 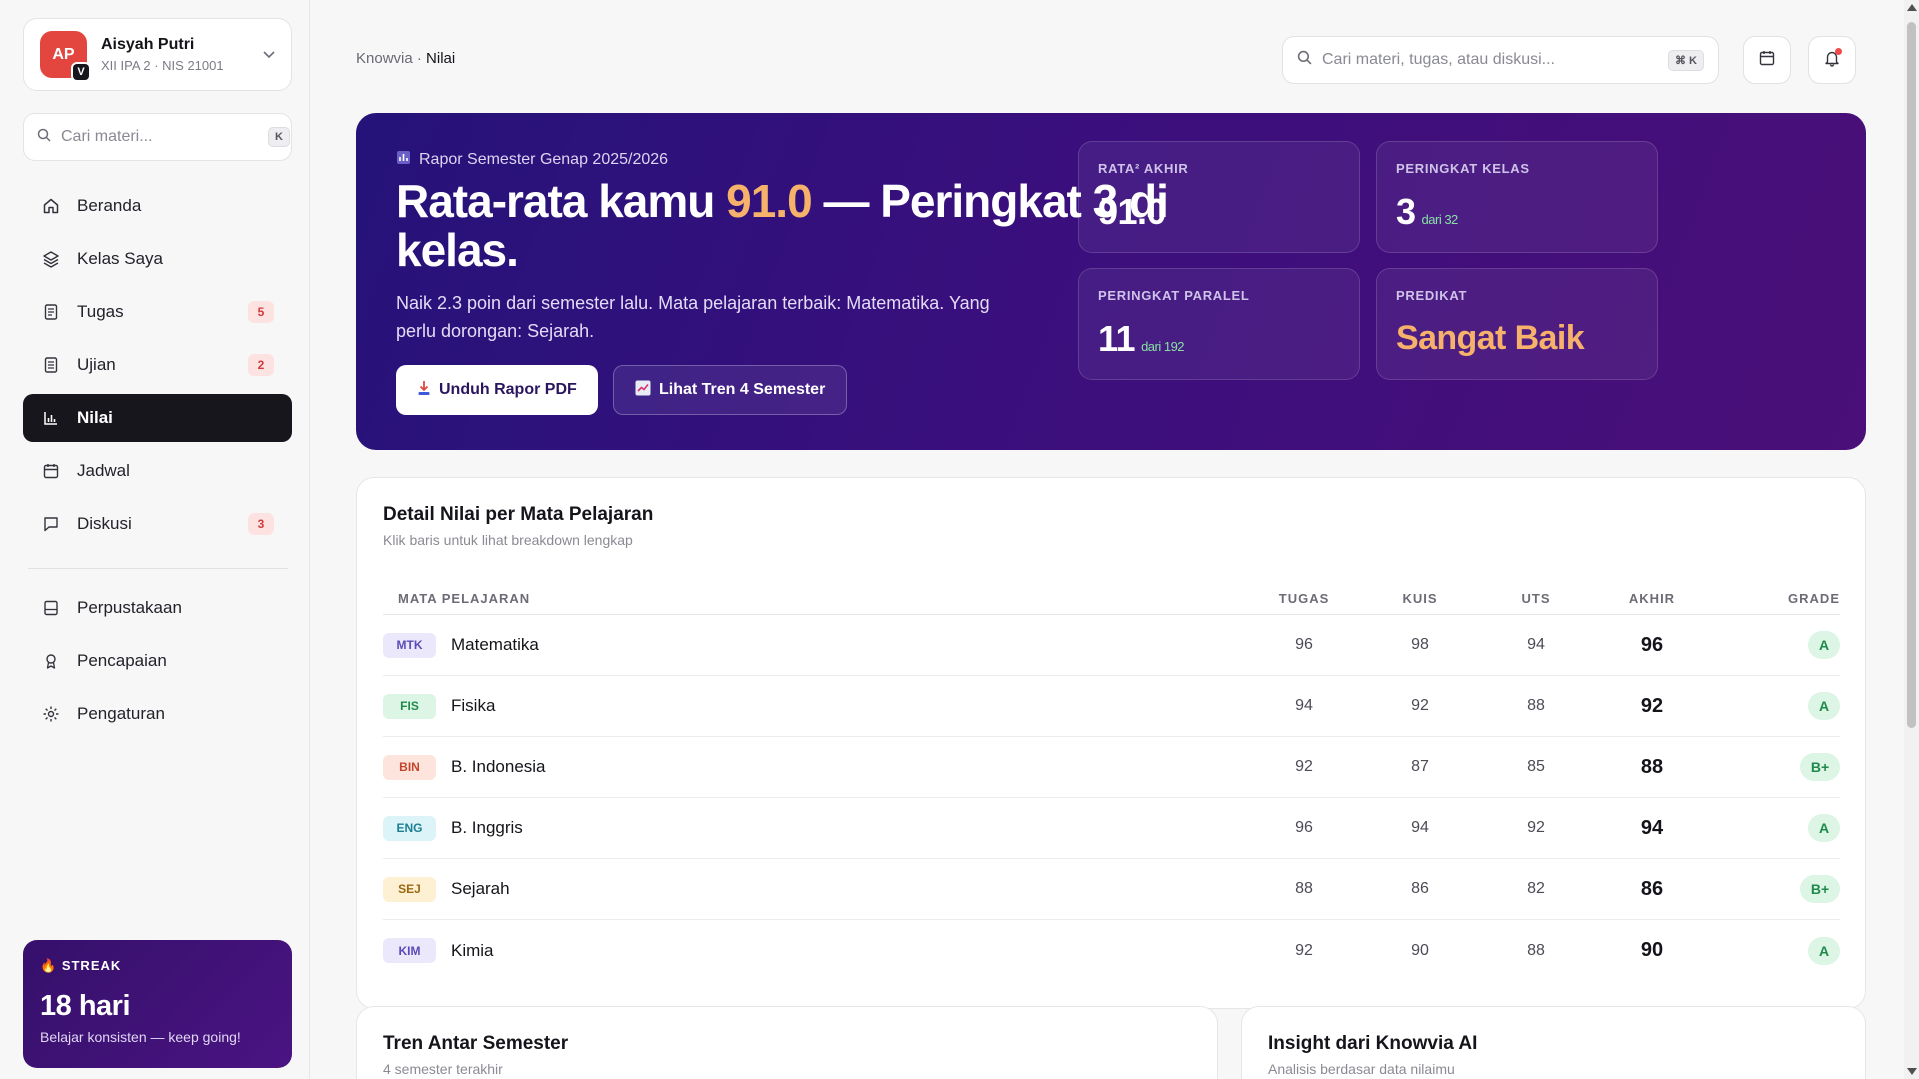 What do you see at coordinates (508, 540) in the screenshot?
I see `card-subtitle: Klik baris untuk lihat breakdown lengkap` at bounding box center [508, 540].